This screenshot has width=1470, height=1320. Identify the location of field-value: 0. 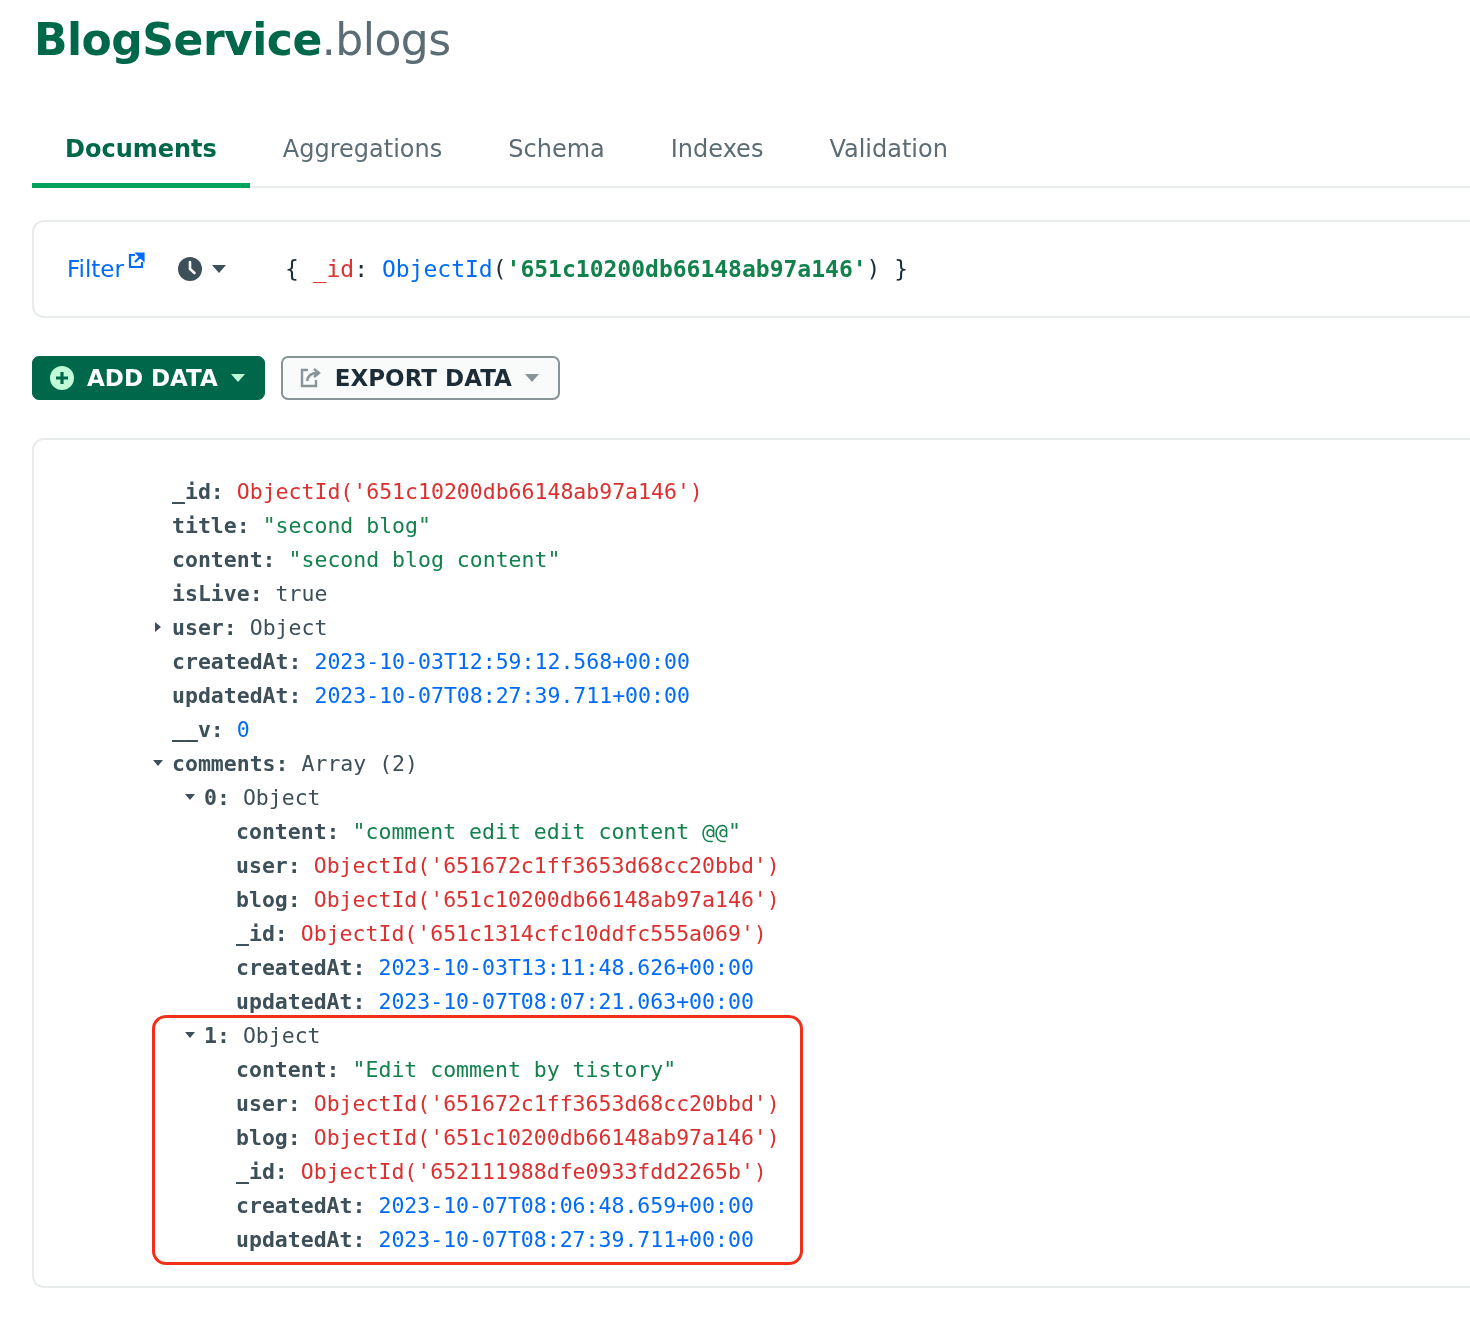
(243, 729).